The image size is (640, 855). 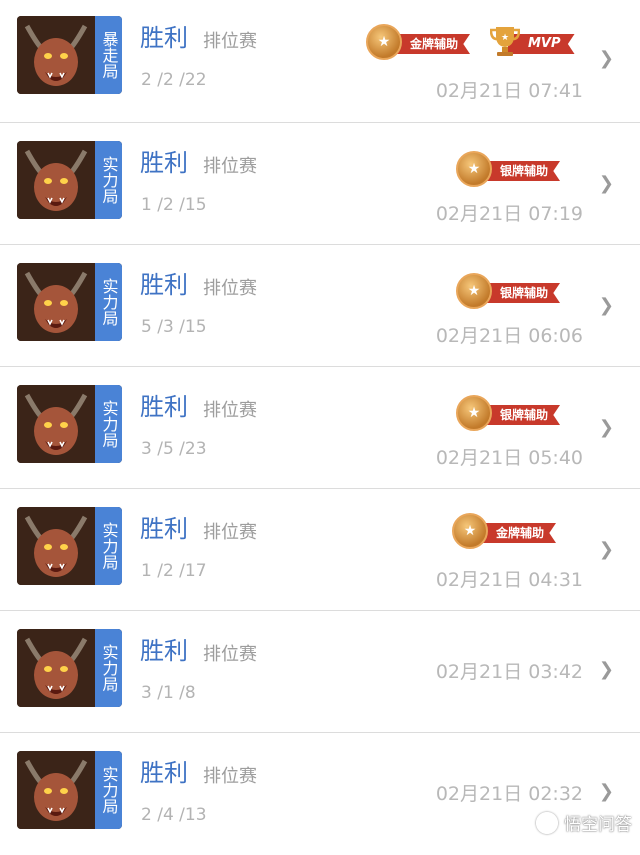 What do you see at coordinates (320, 794) in the screenshot?
I see `match-row: 实力局 胜利 排位赛 2 /4 /13 02月21日 02:32 ❯` at bounding box center [320, 794].